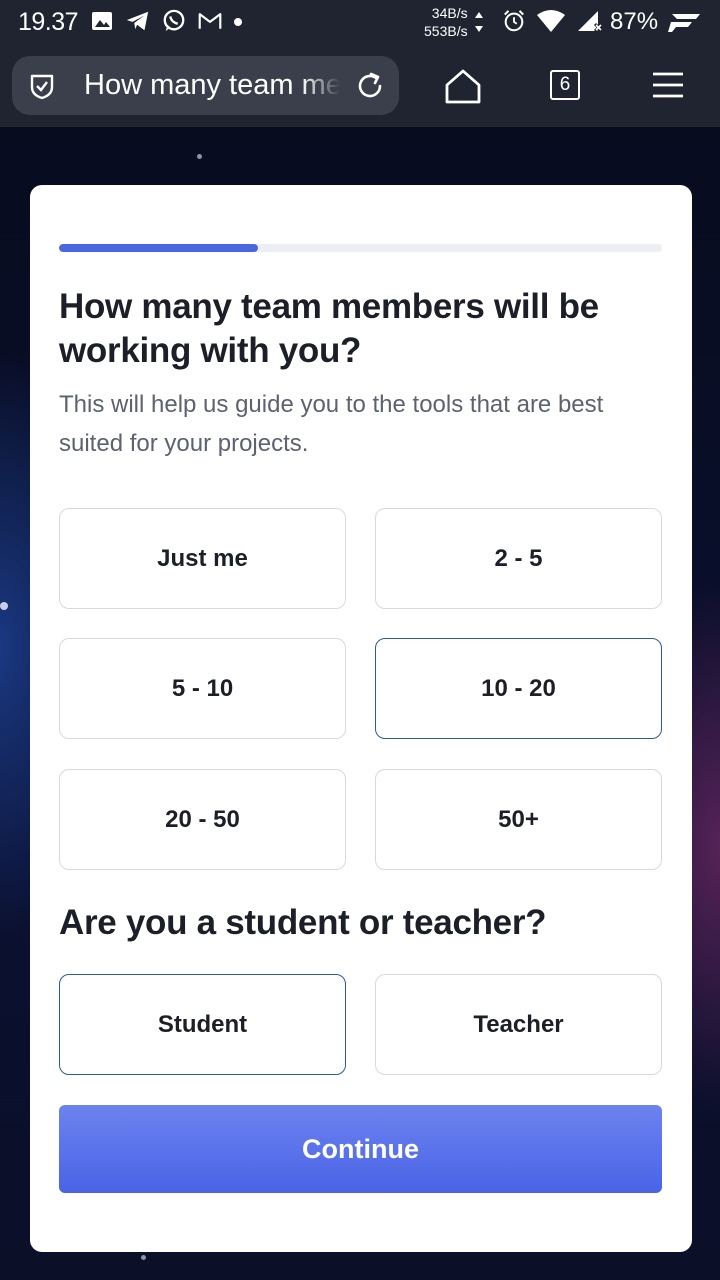  What do you see at coordinates (590, 21) in the screenshot?
I see `signal-icon` at bounding box center [590, 21].